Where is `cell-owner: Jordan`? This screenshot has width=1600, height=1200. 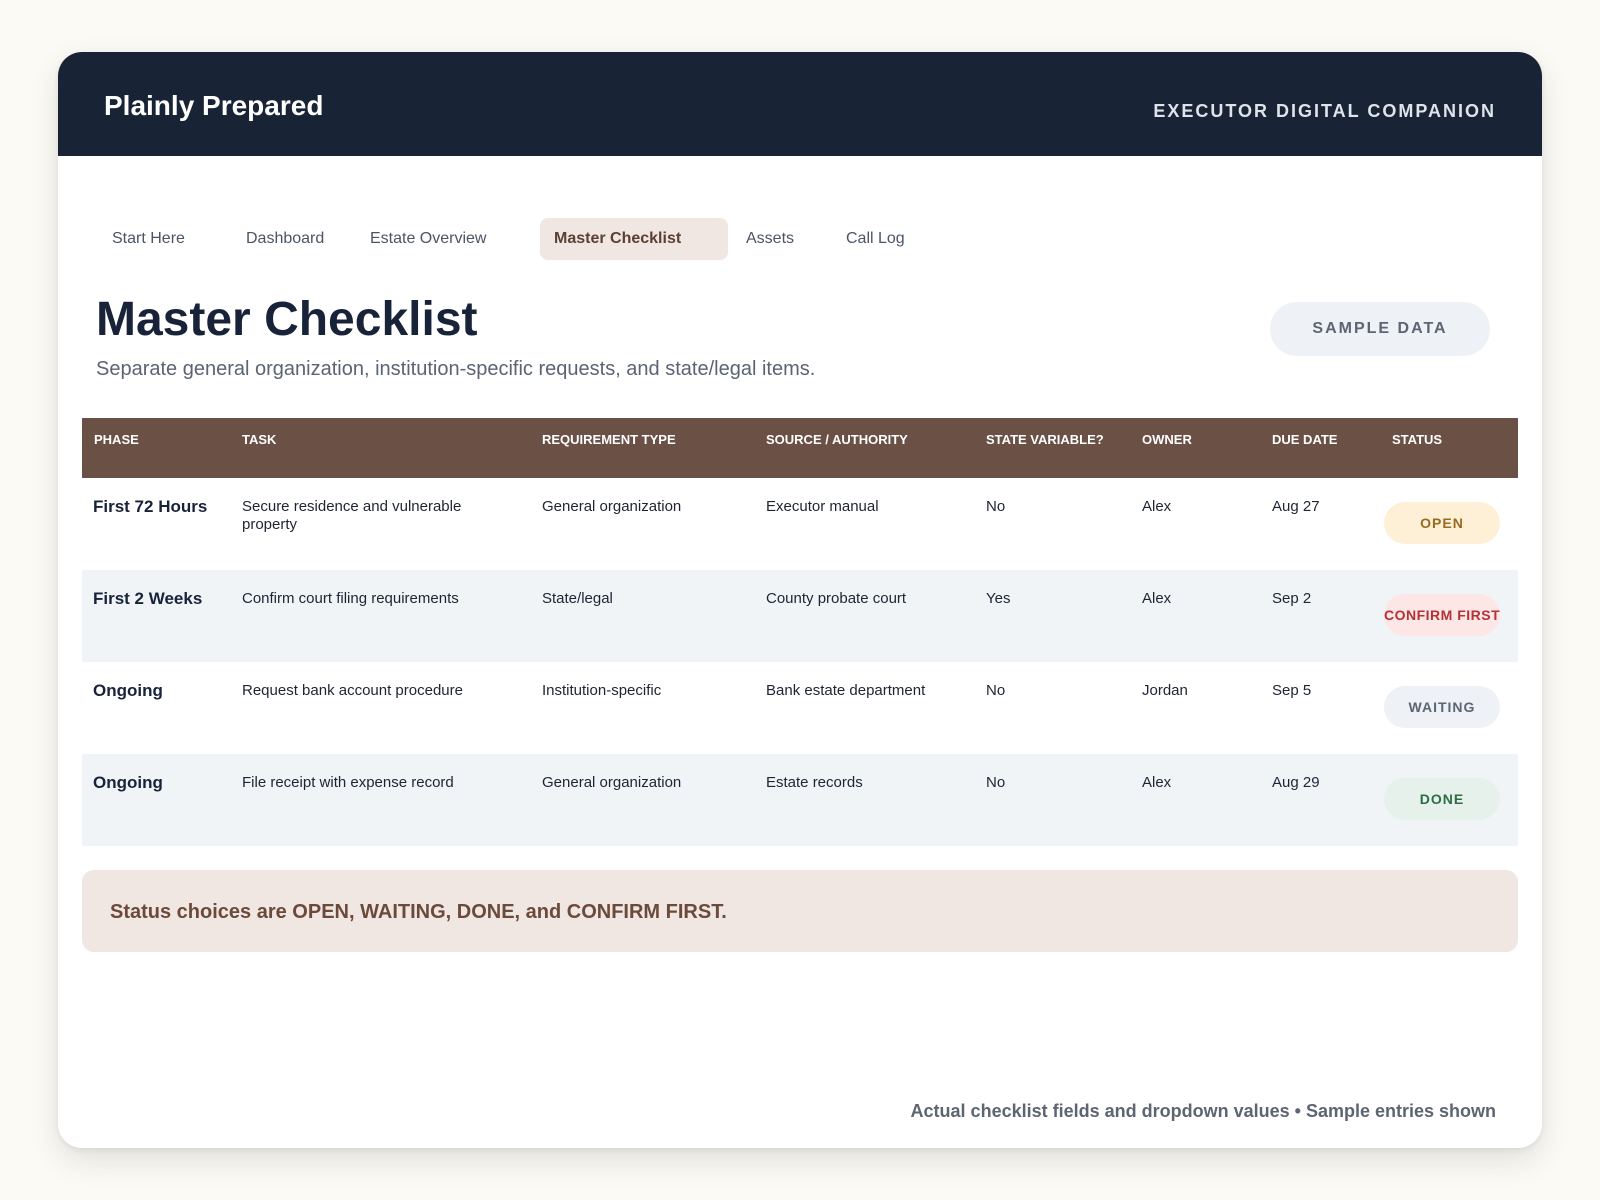
cell-owner: Jordan is located at coordinates (1165, 690).